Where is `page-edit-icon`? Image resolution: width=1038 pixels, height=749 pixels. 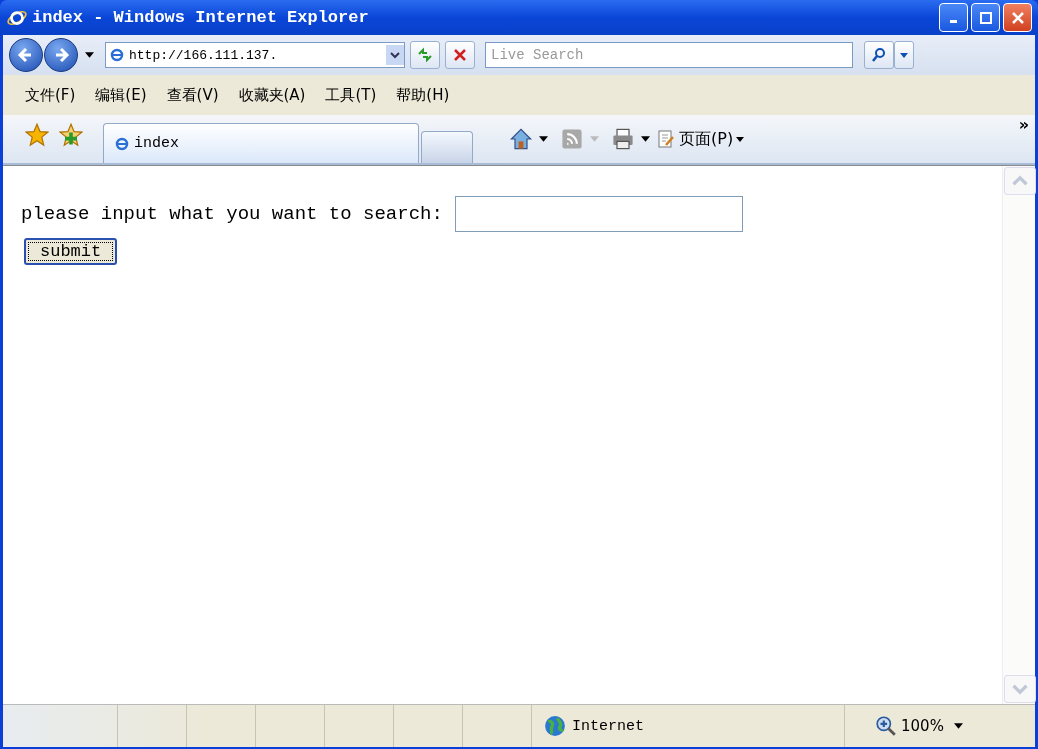
page-edit-icon is located at coordinates (666, 139).